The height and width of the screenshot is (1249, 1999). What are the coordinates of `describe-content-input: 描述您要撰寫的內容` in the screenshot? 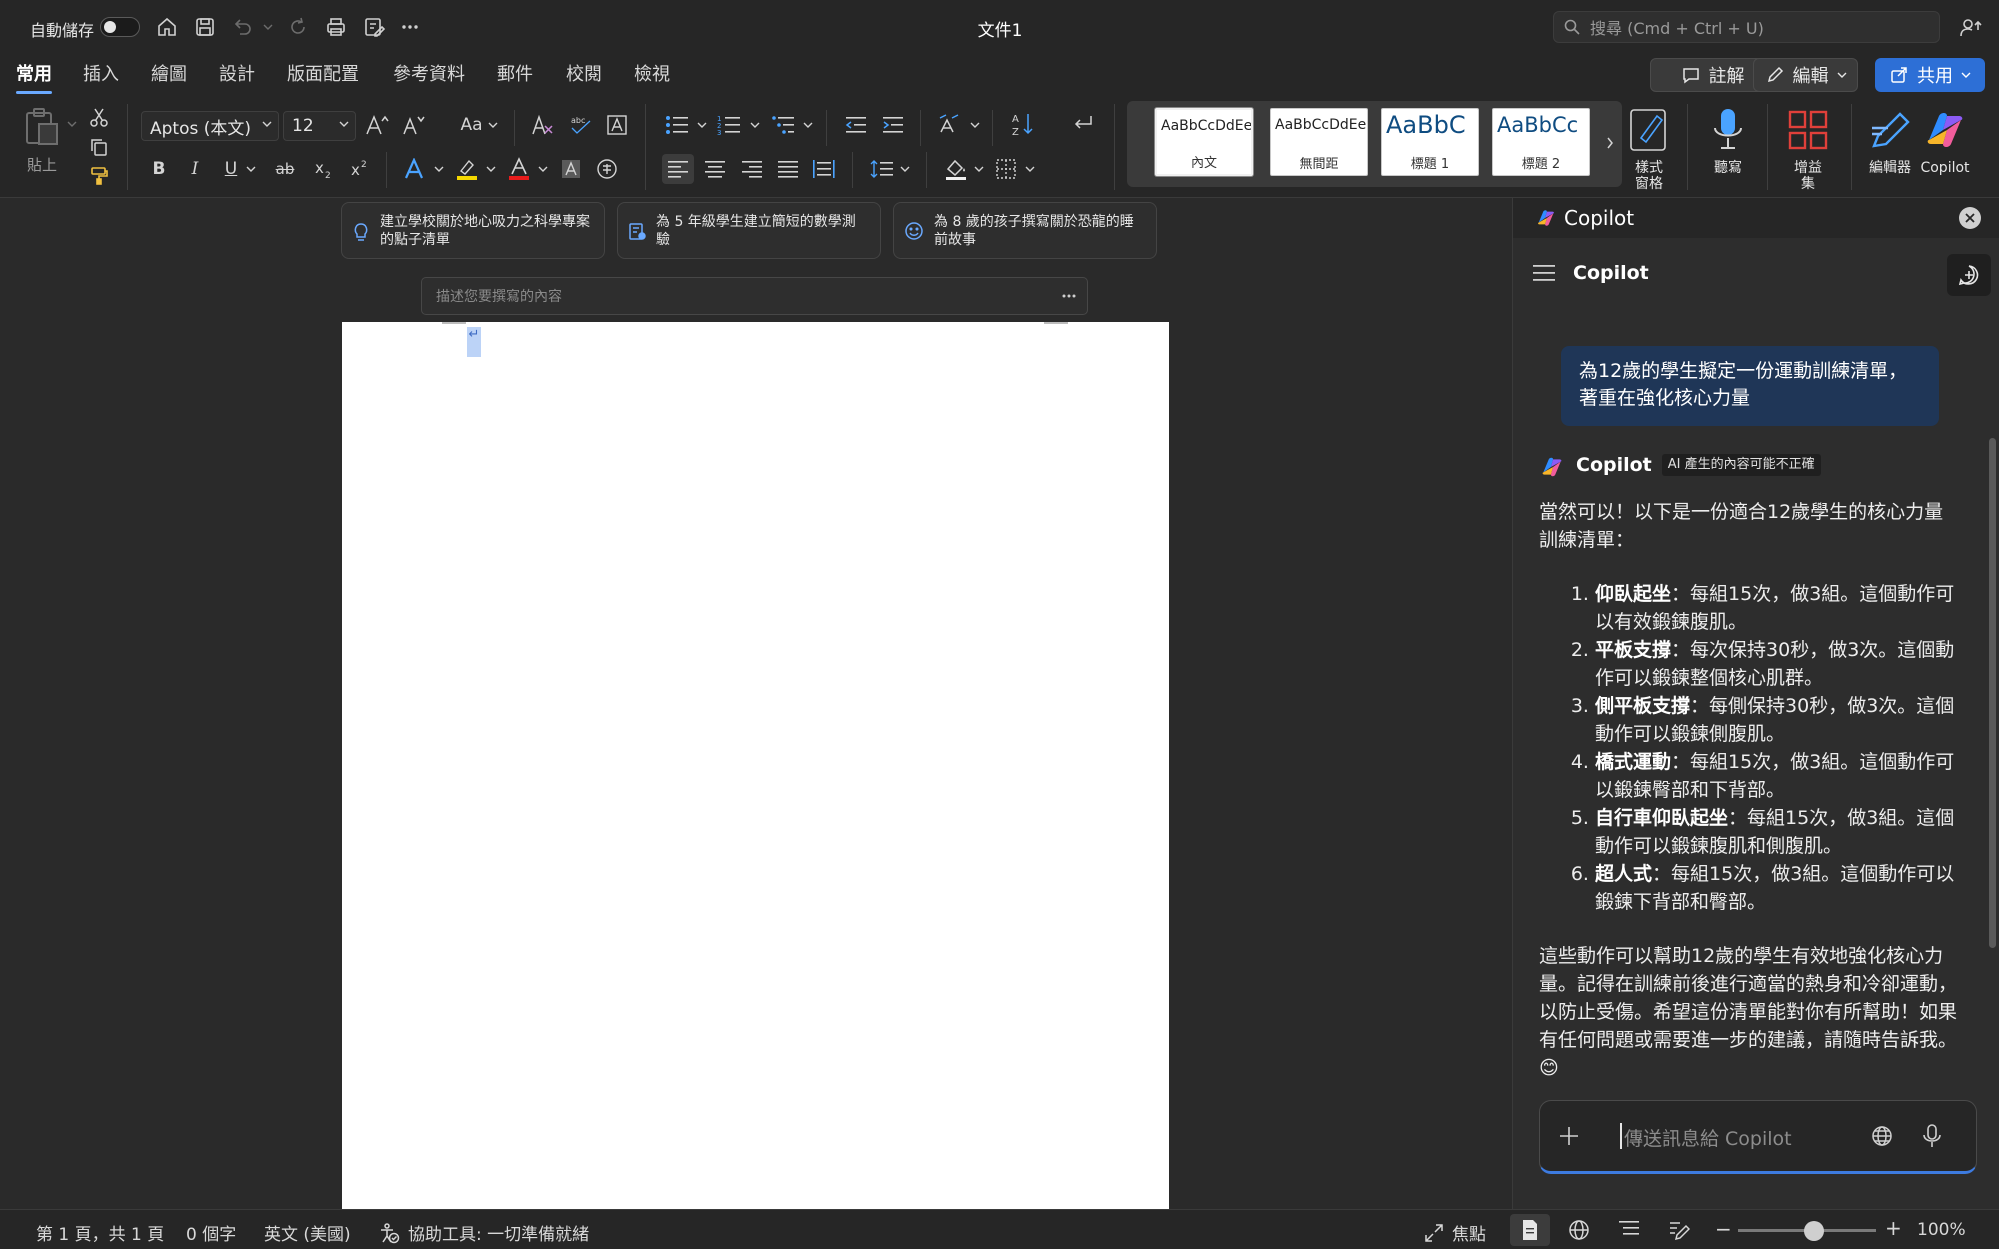 It's located at (754, 296).